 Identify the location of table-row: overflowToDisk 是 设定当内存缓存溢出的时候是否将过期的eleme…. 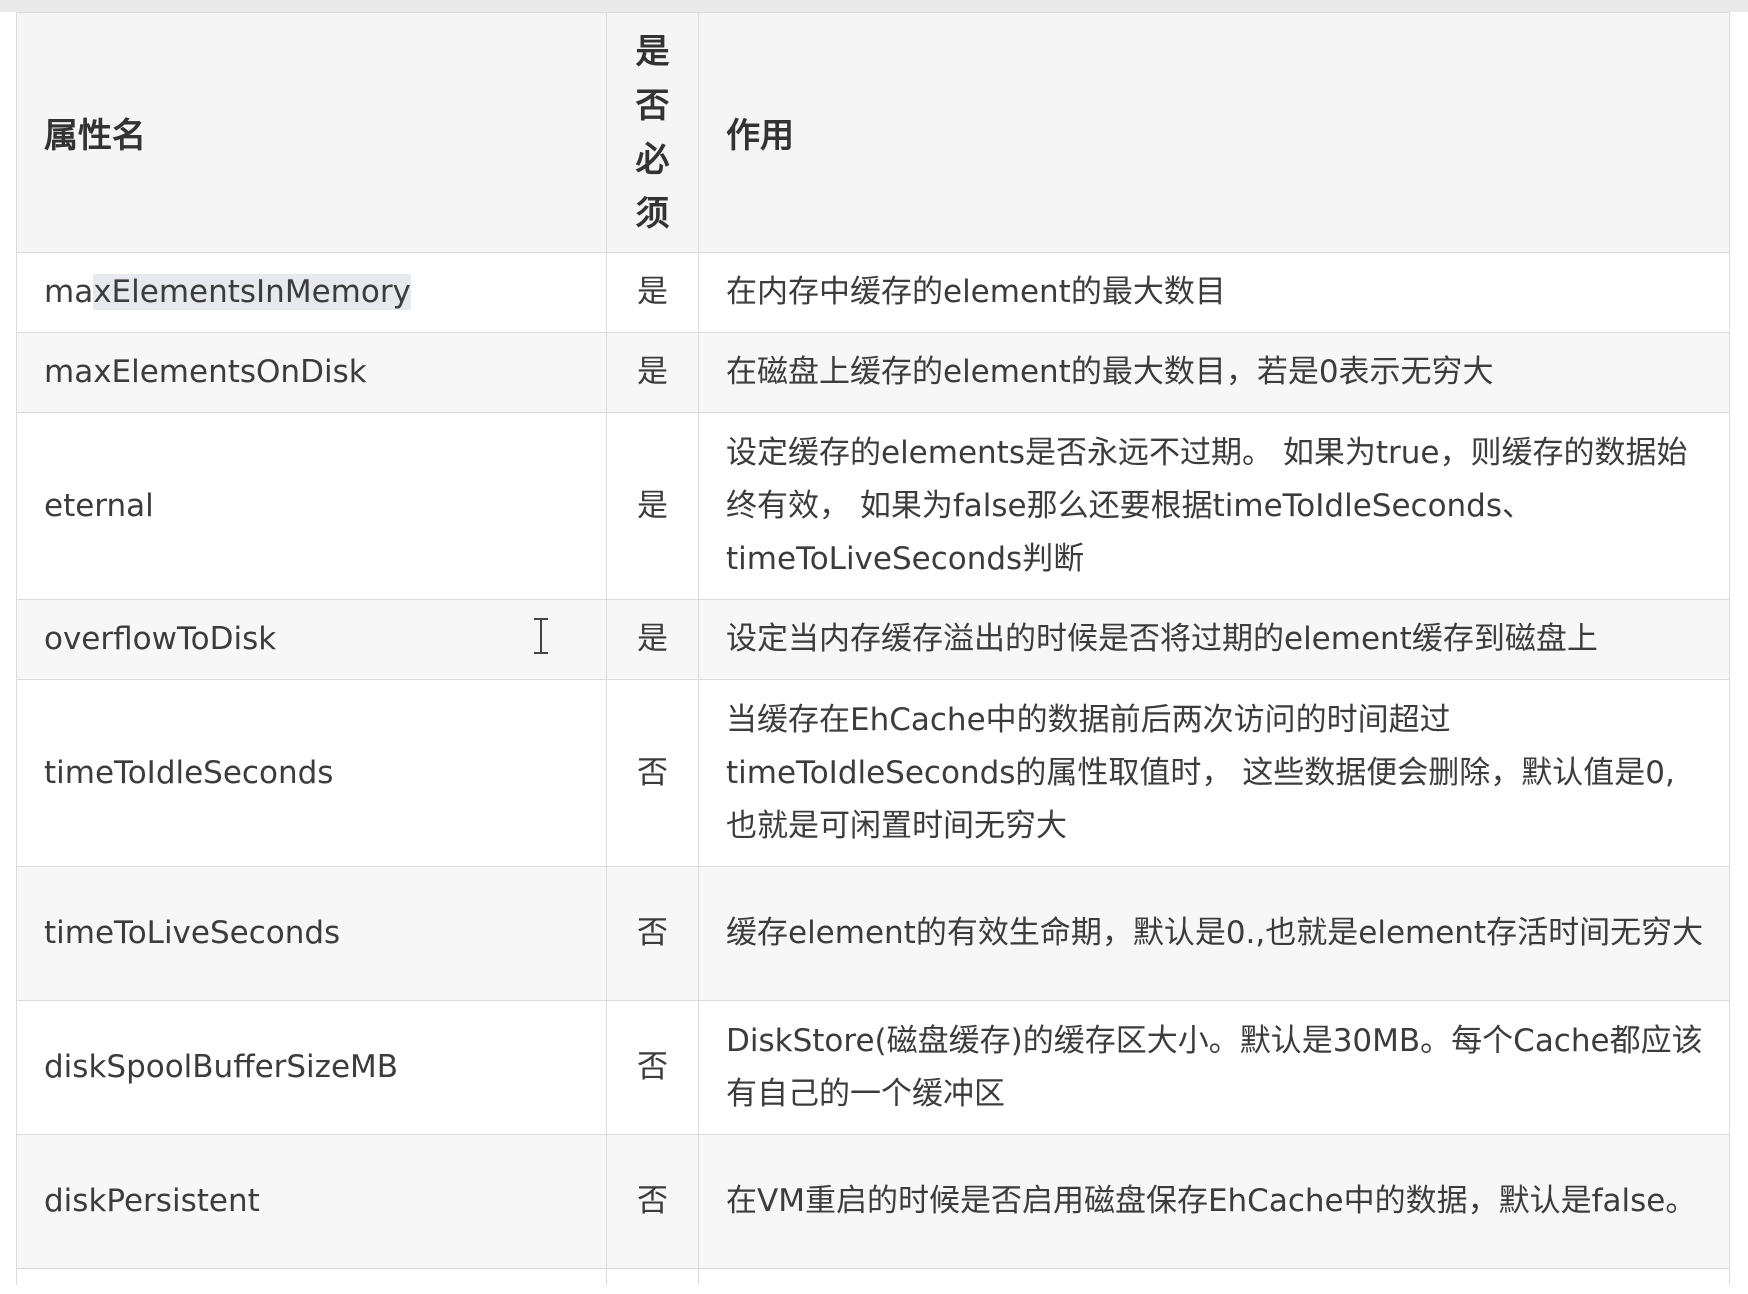
(873, 639).